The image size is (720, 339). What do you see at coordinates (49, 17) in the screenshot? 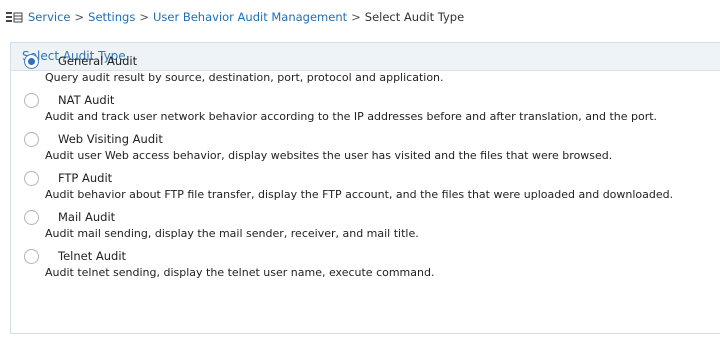
I see `breadcrumb-service-link: Service` at bounding box center [49, 17].